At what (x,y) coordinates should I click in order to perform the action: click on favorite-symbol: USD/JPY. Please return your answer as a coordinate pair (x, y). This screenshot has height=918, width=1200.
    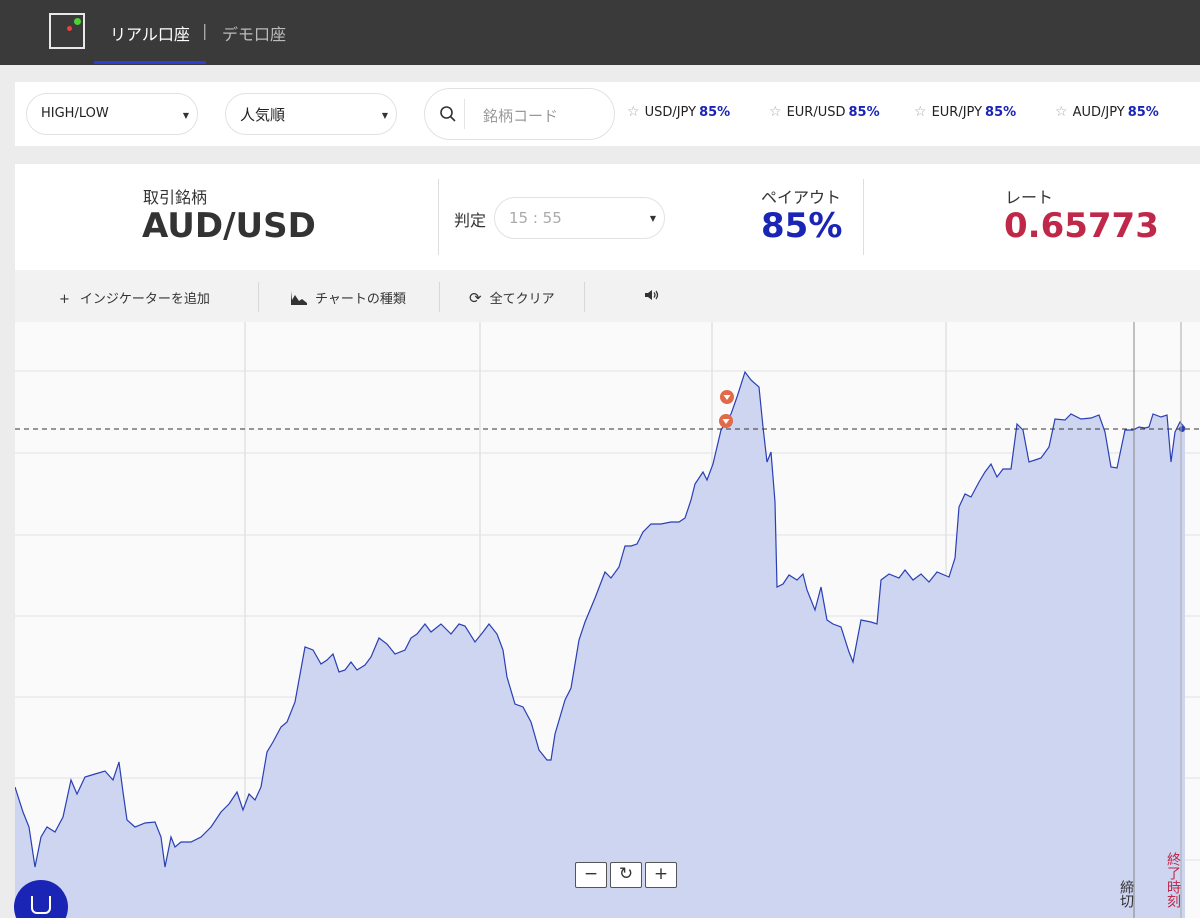
    Looking at the image, I should click on (670, 112).